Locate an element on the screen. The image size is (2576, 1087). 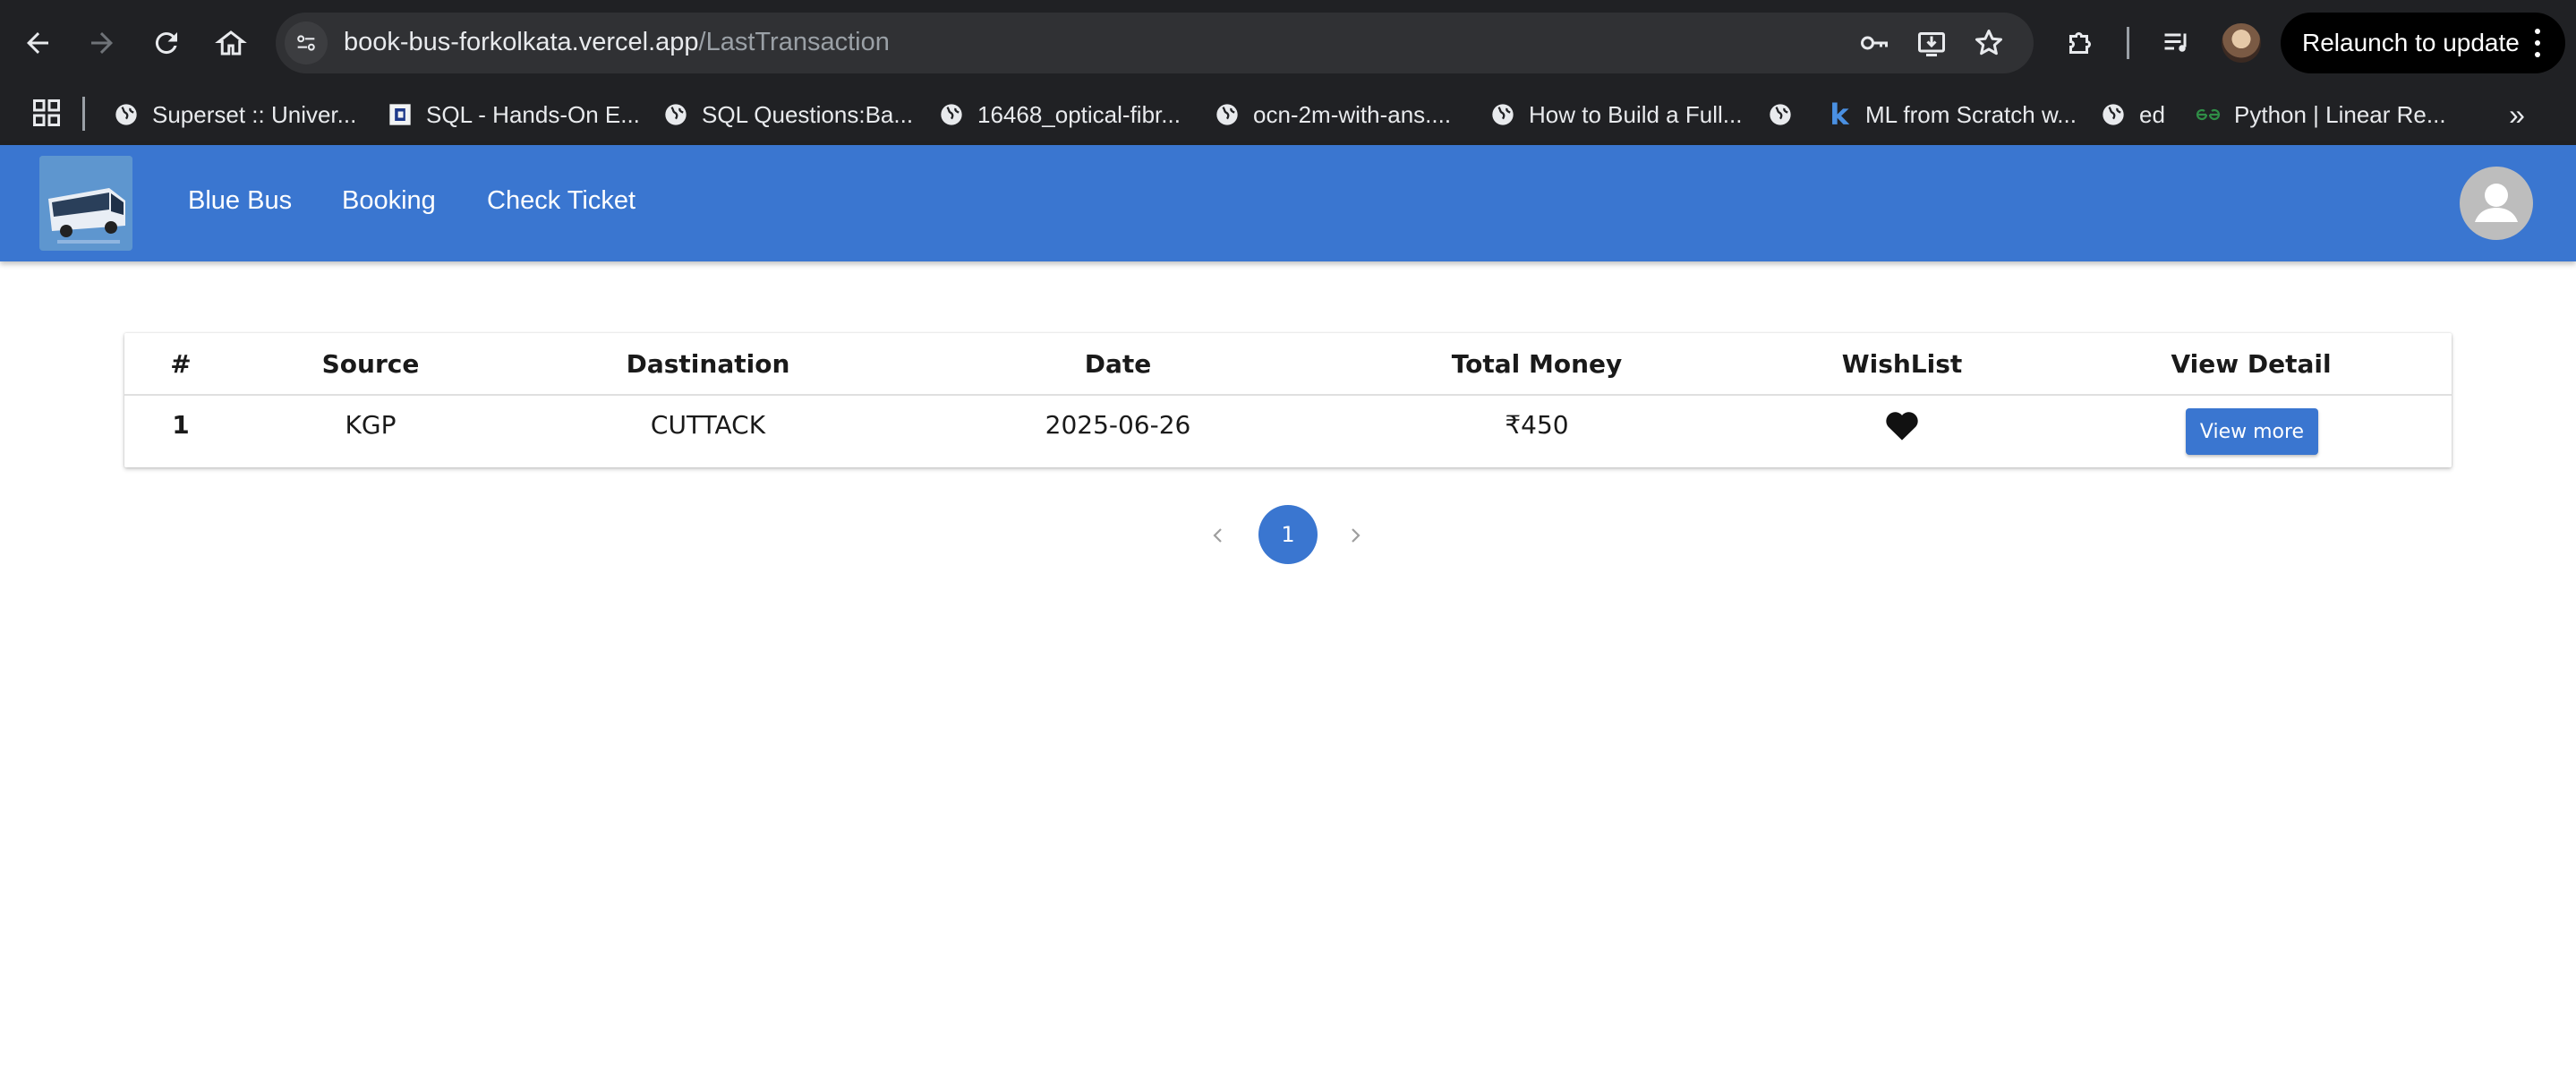
gfg-icon is located at coordinates (2208, 114).